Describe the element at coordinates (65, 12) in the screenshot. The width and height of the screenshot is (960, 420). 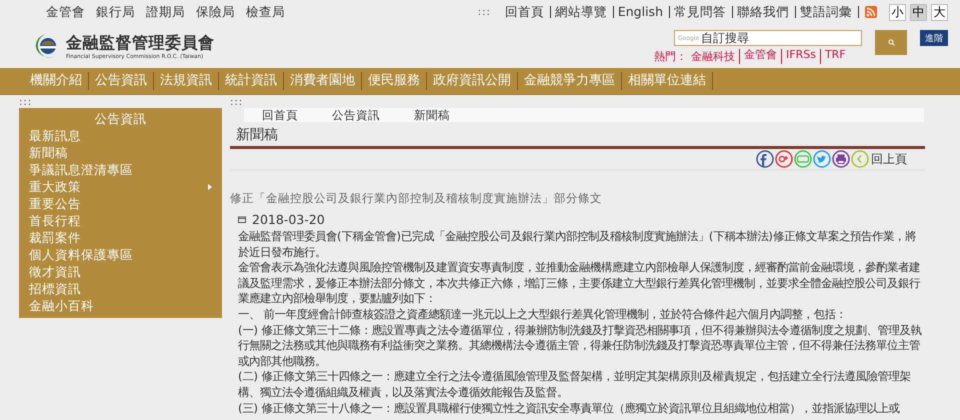
I see `agency-link: 金管會` at that location.